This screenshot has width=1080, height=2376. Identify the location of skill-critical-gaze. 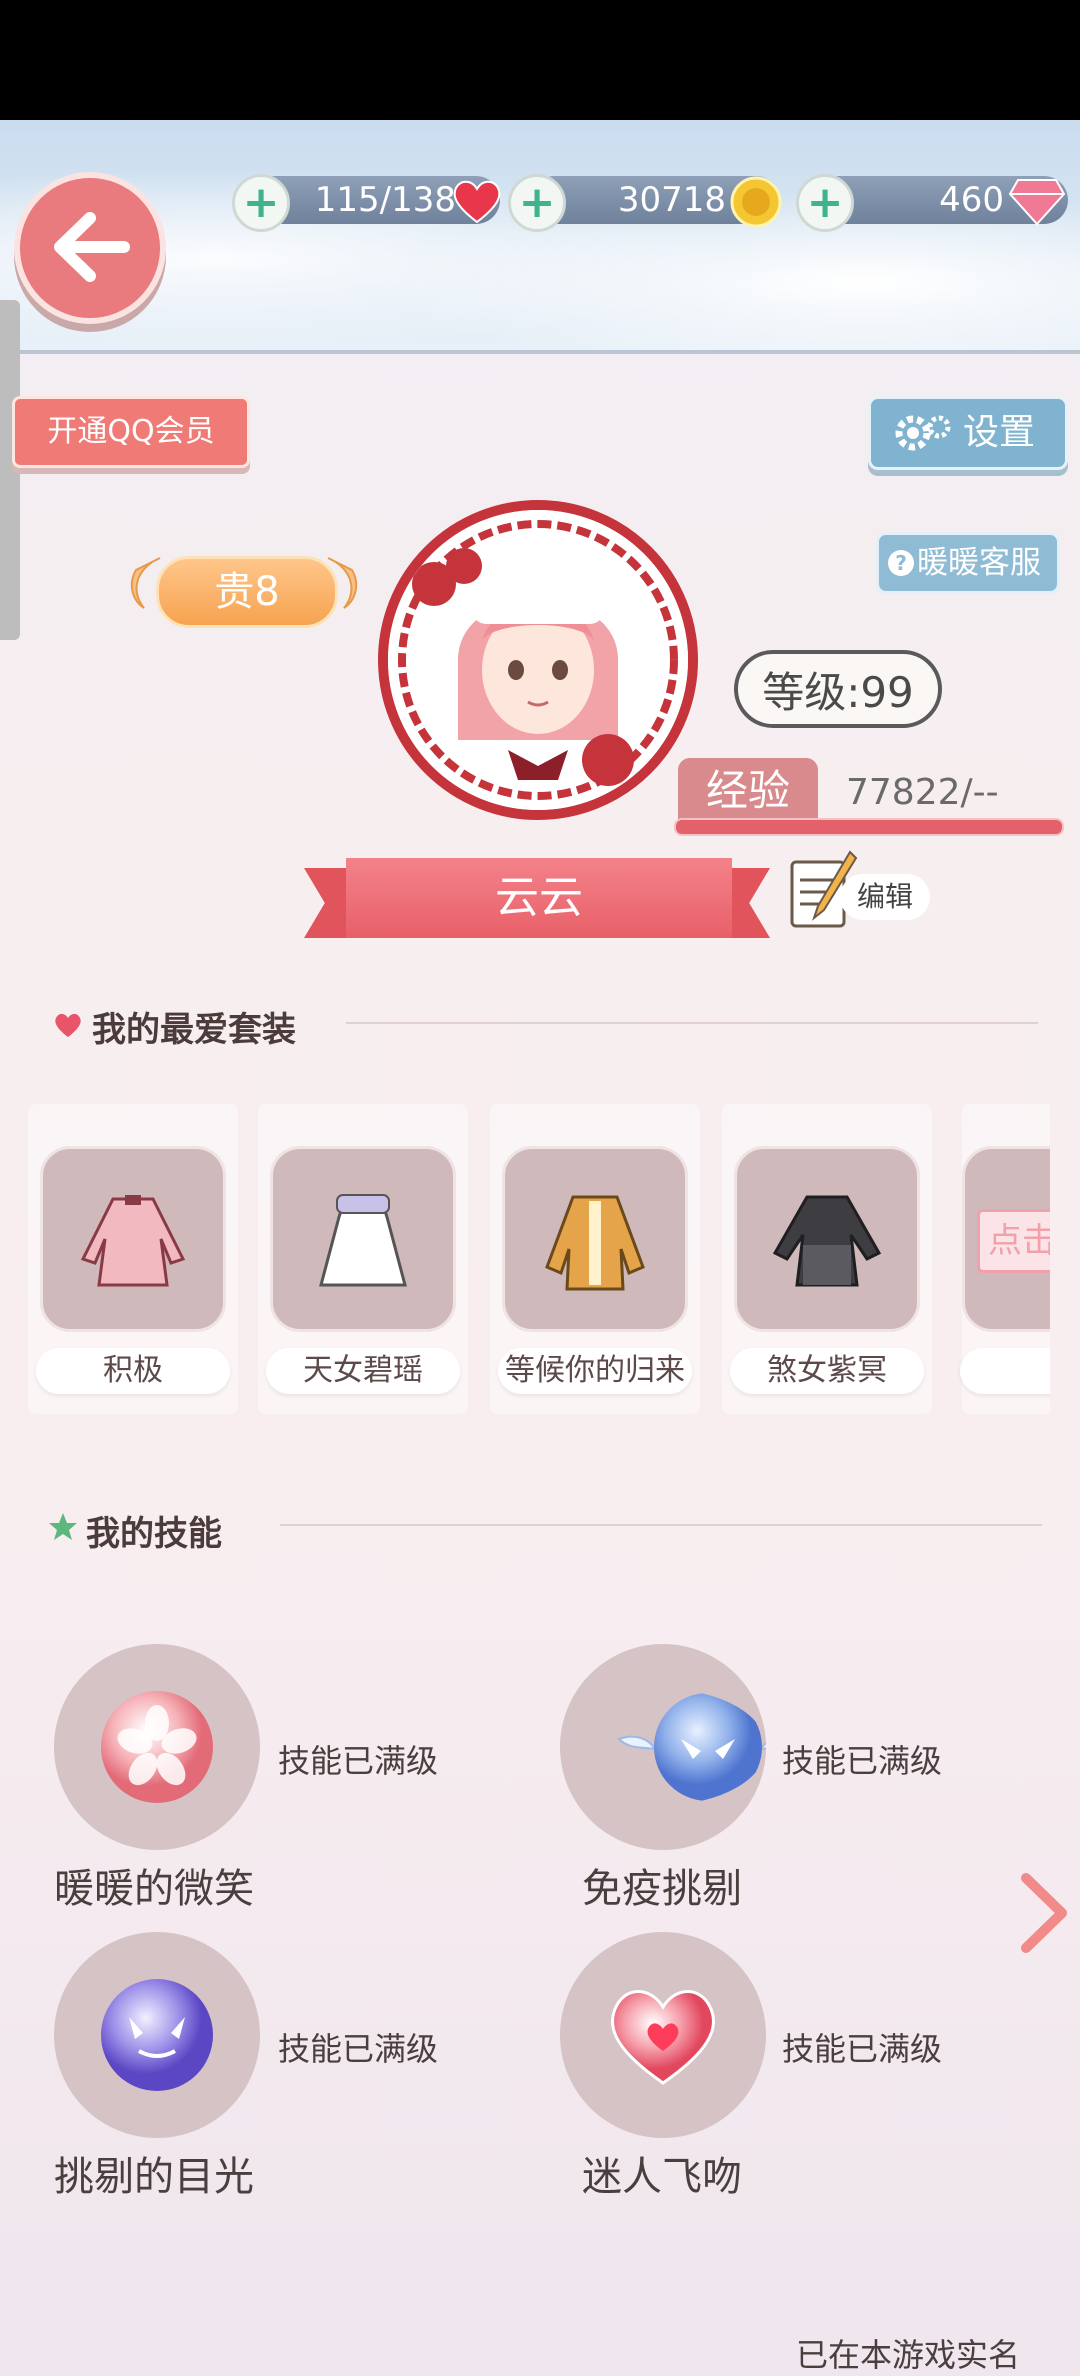
(157, 2035).